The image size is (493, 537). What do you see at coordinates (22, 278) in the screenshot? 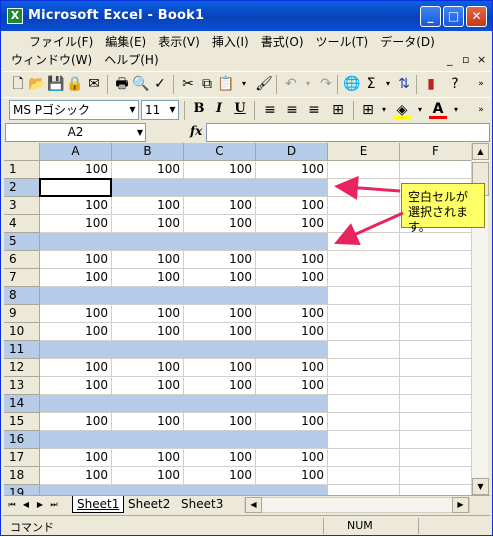
I see `row-header-7: 7` at bounding box center [22, 278].